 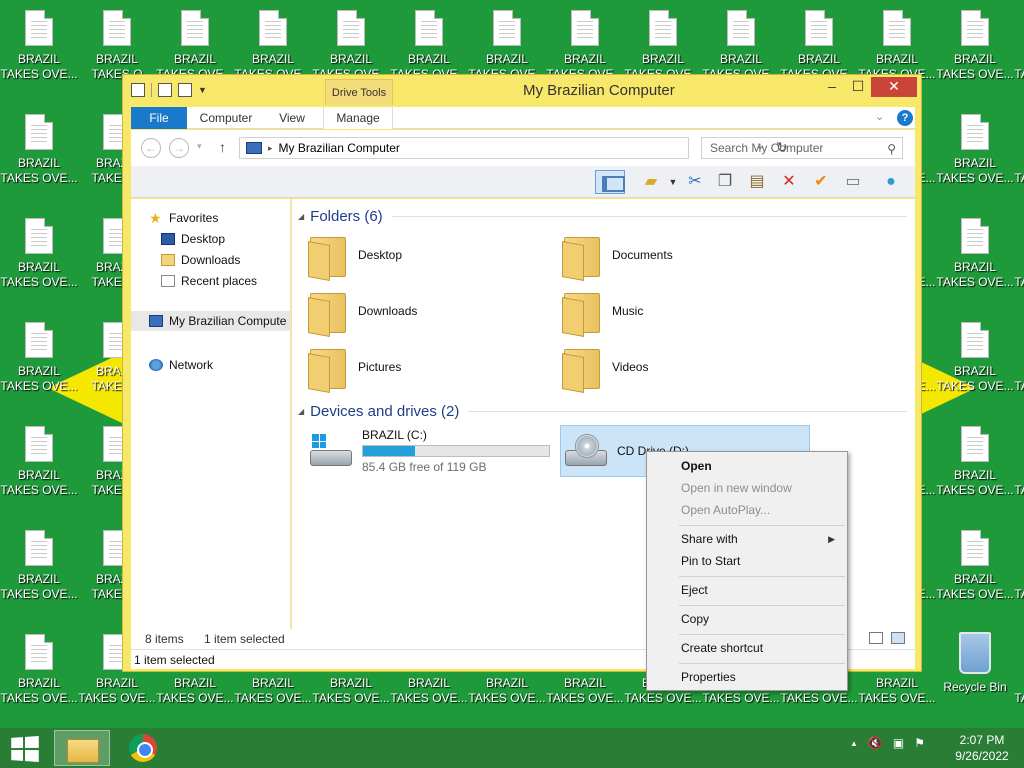 What do you see at coordinates (165, 90) in the screenshot?
I see `properties-icon` at bounding box center [165, 90].